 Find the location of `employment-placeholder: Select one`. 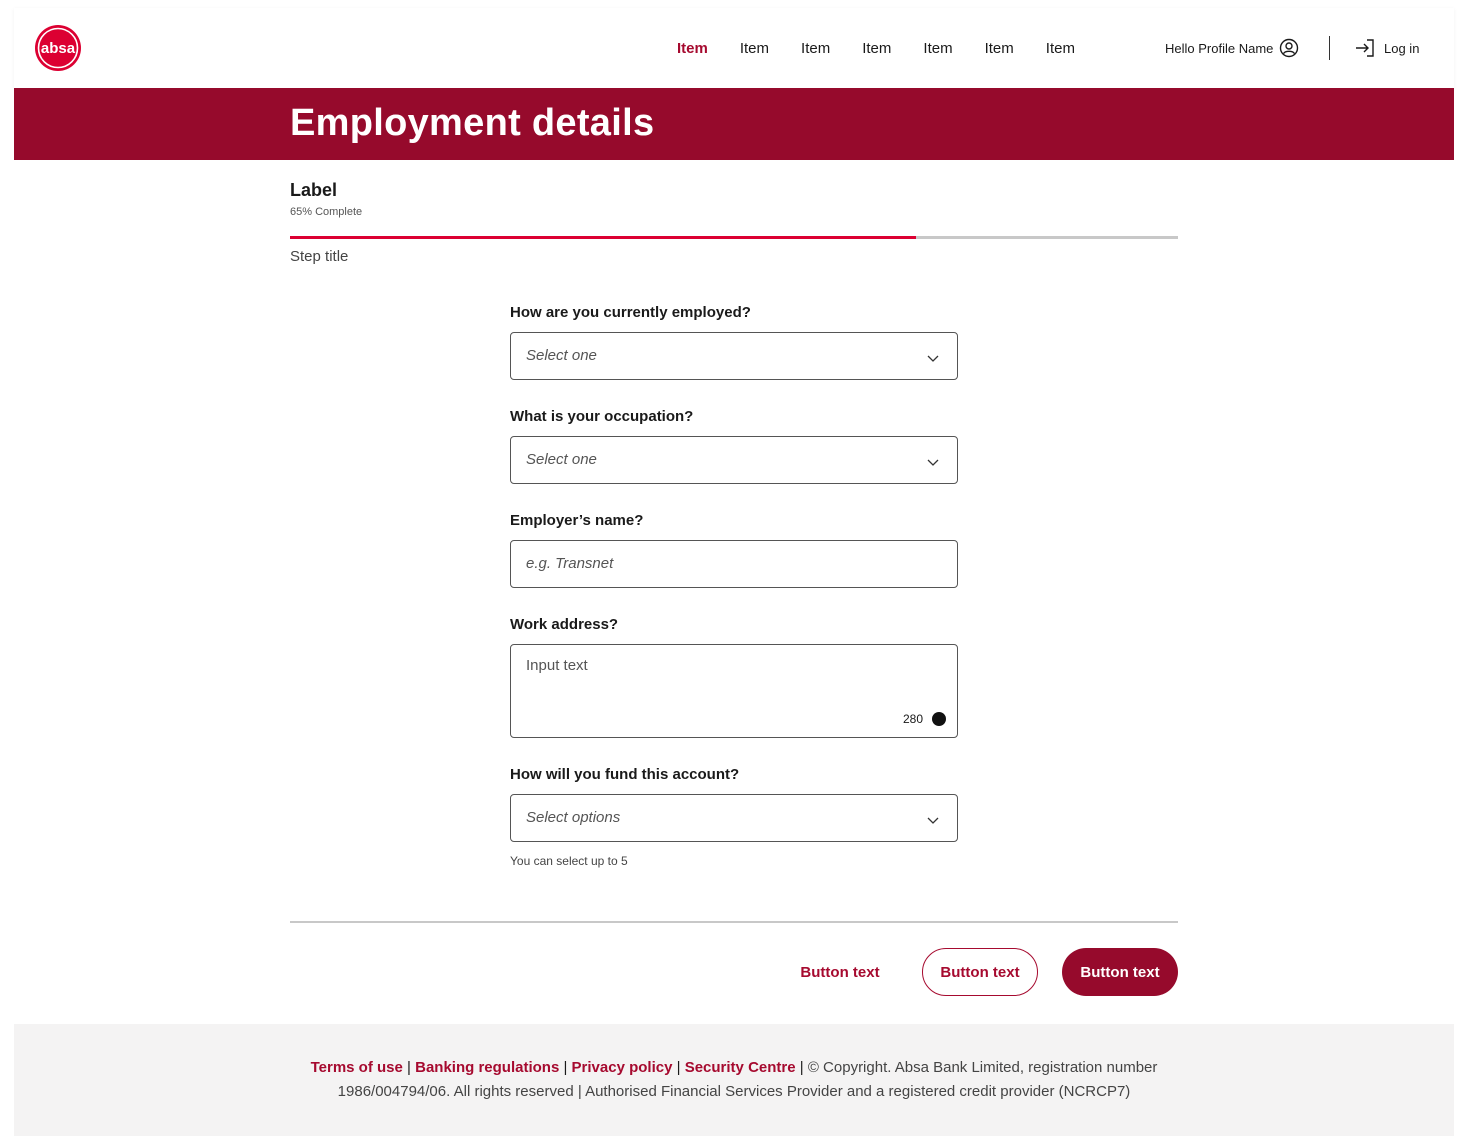

employment-placeholder: Select one is located at coordinates (561, 355).